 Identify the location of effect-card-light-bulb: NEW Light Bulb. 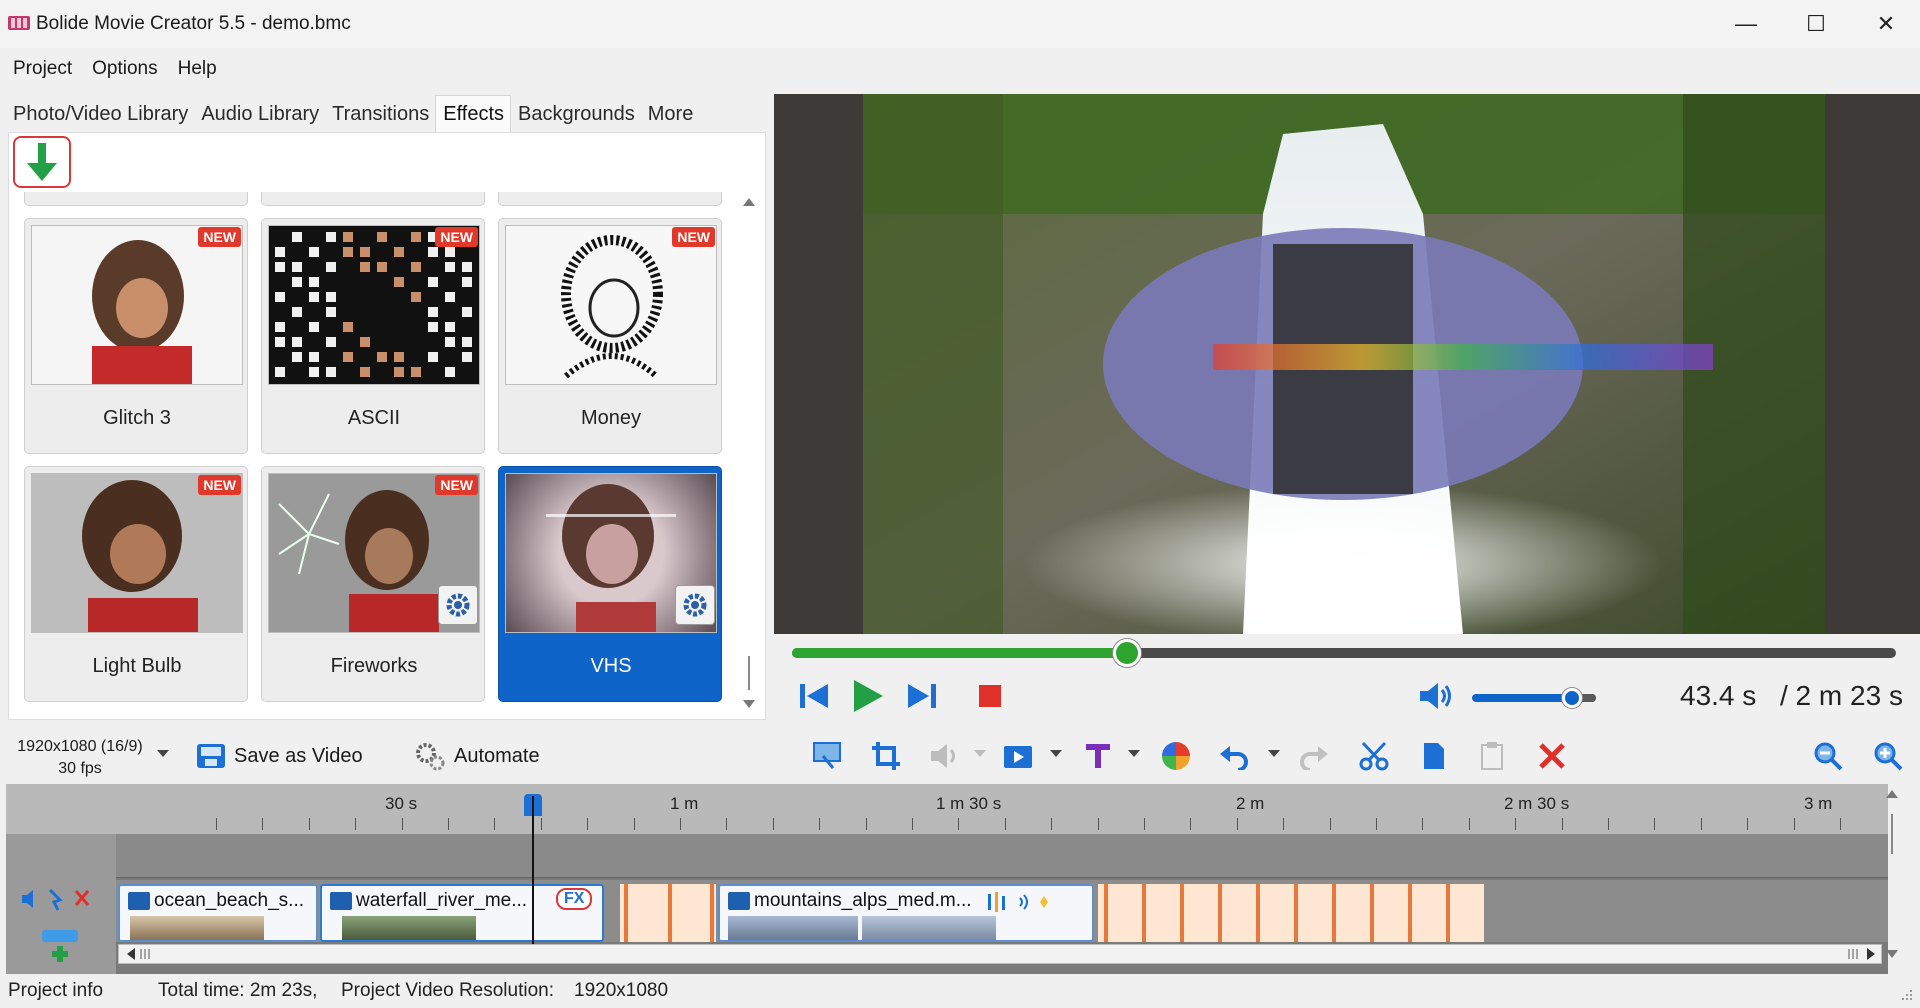
(136, 584).